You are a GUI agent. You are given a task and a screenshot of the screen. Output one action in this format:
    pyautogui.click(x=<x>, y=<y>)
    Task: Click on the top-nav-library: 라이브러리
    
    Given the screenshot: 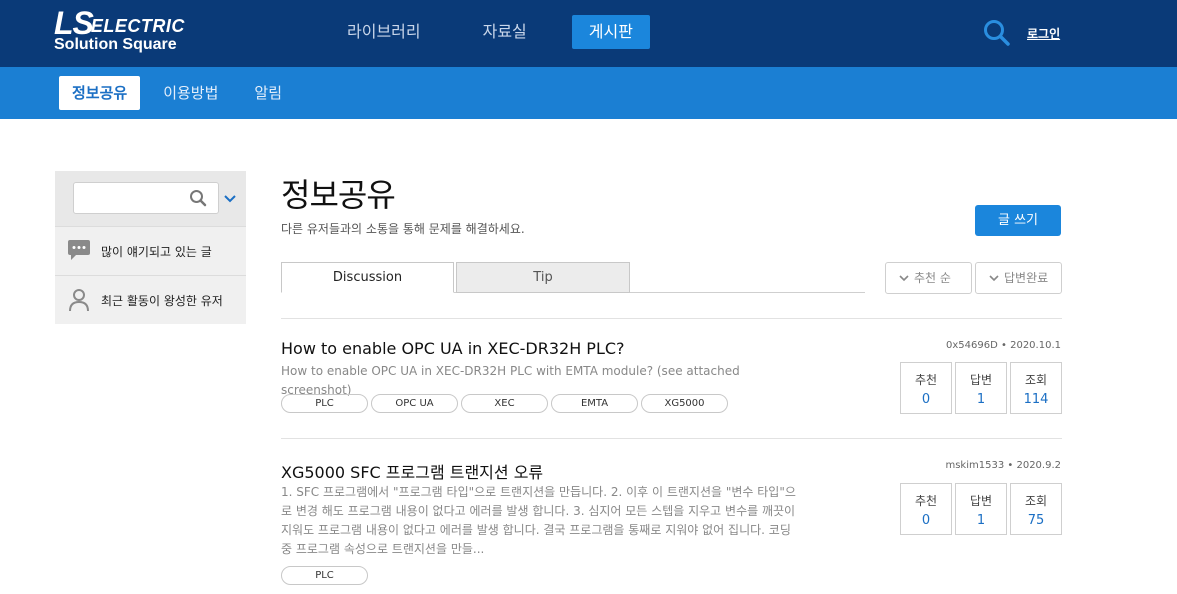 What is the action you would take?
    pyautogui.click(x=384, y=32)
    